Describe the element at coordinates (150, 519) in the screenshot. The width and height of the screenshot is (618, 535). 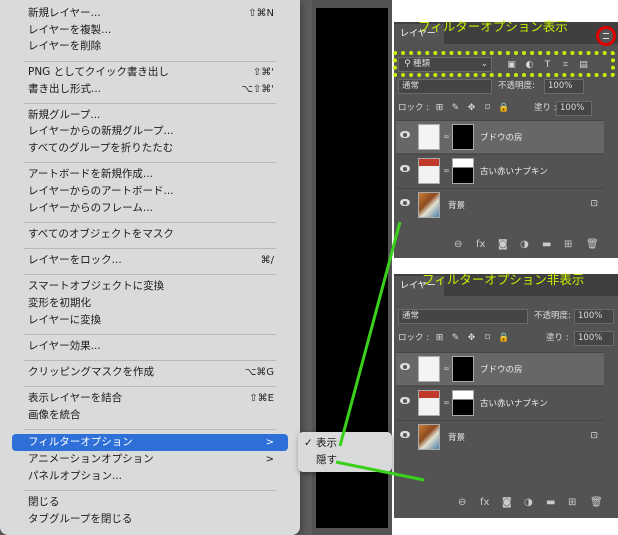
I see `menu-item-close-tab-group: タブグループを閉じる` at that location.